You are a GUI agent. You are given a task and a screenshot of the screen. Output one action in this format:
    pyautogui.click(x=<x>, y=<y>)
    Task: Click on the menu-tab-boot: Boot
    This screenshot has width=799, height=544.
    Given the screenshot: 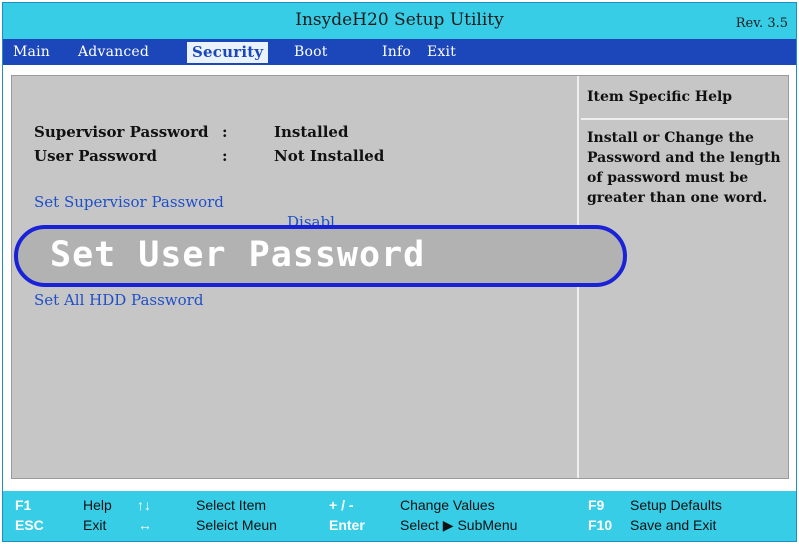 What is the action you would take?
    pyautogui.click(x=311, y=52)
    